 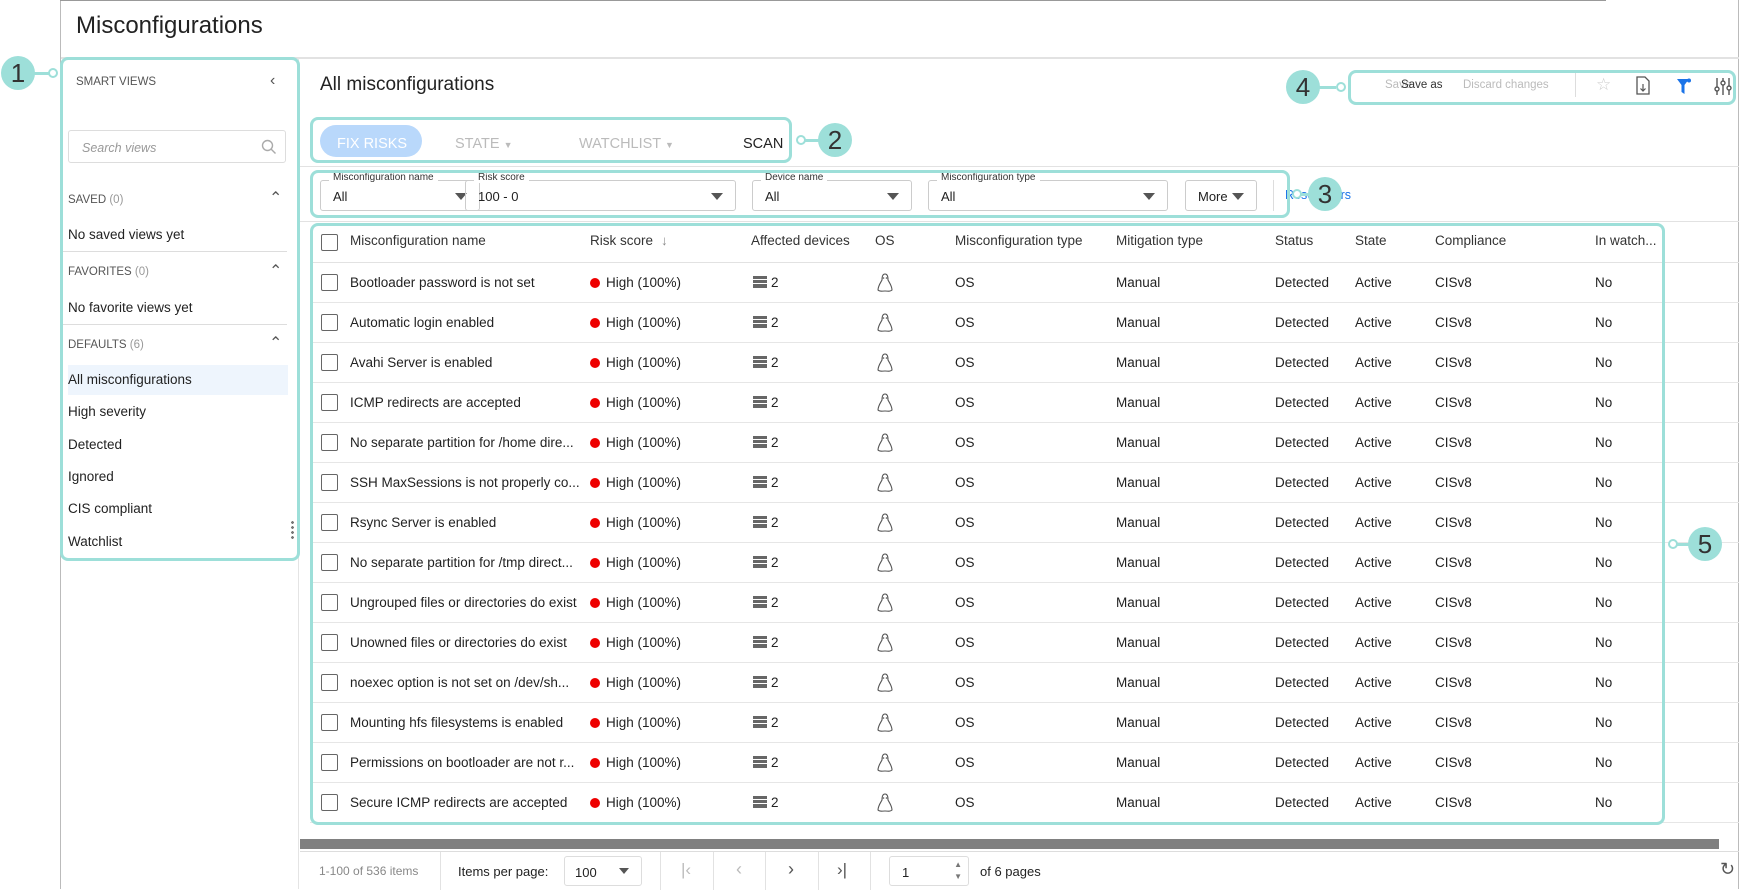 What do you see at coordinates (1010, 871) in the screenshot?
I see `page-count: of 6 pages` at bounding box center [1010, 871].